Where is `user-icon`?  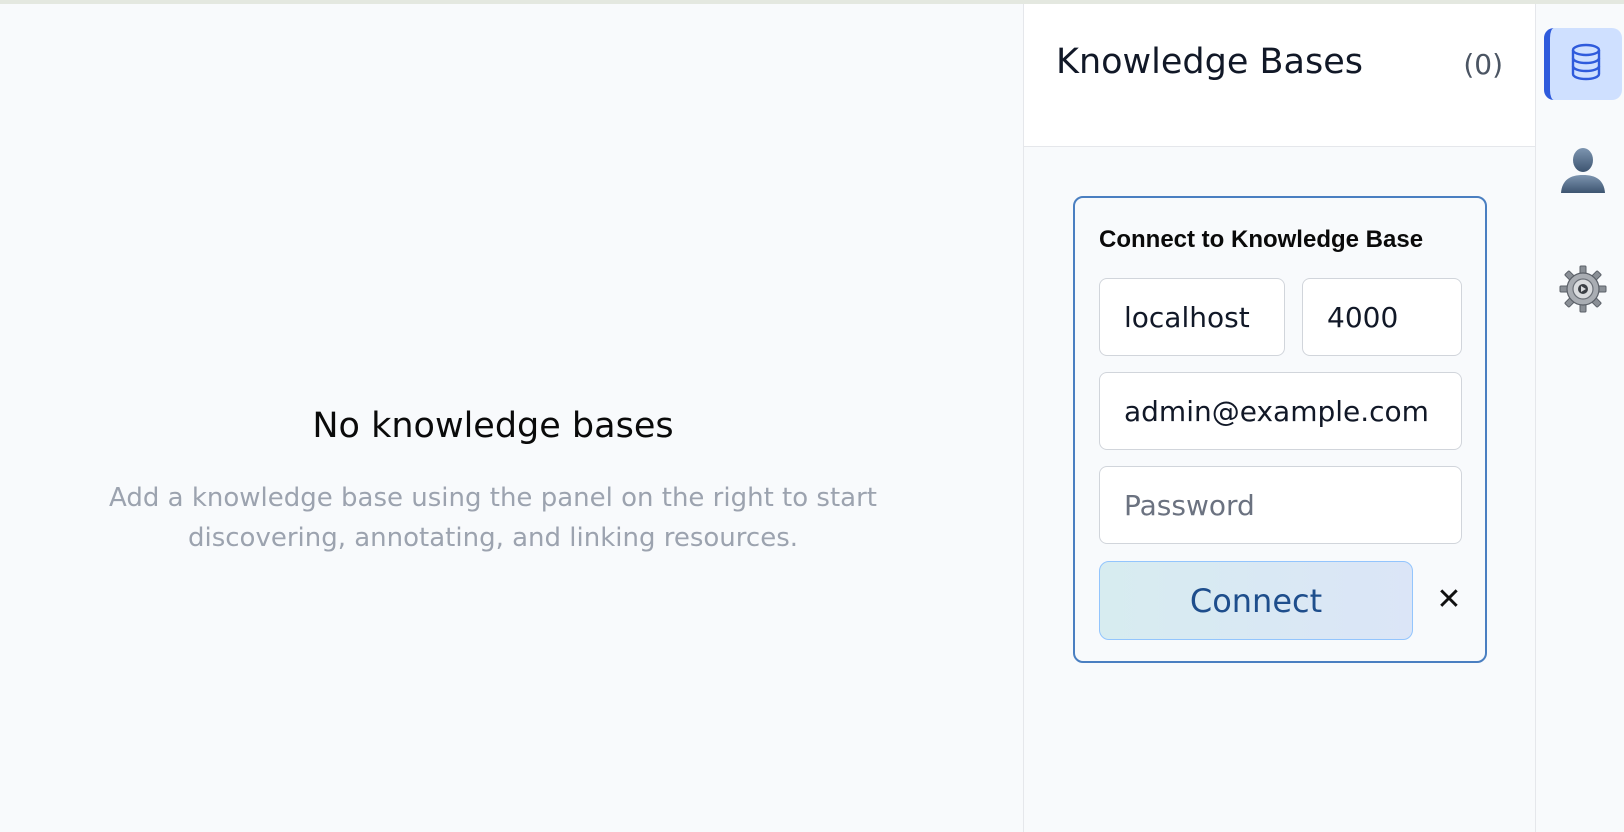 user-icon is located at coordinates (1583, 171).